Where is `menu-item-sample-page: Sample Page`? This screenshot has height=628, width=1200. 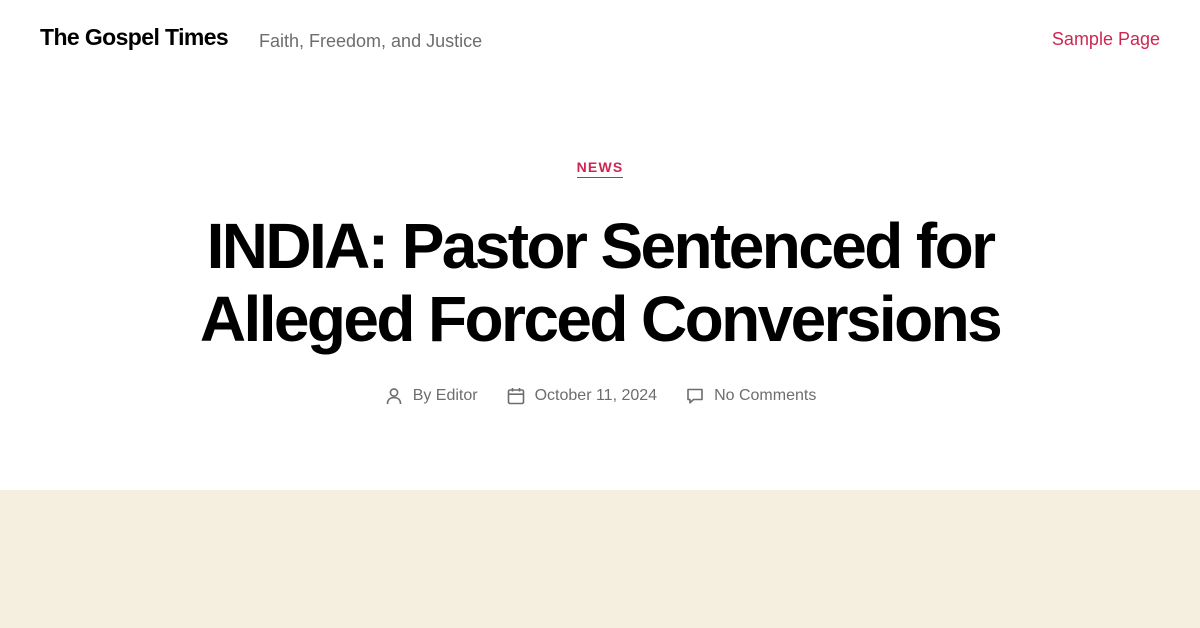 menu-item-sample-page: Sample Page is located at coordinates (1106, 39).